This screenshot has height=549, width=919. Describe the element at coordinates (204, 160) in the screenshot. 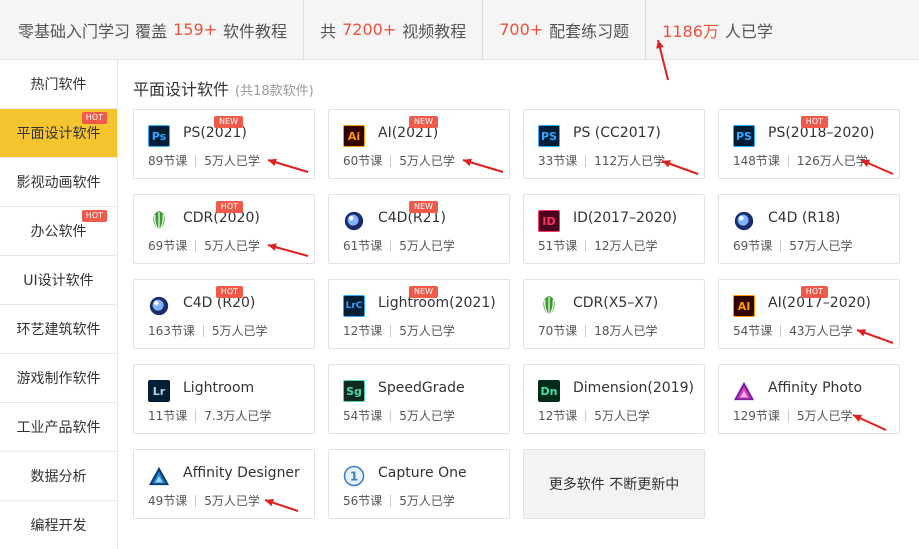

I see `course-meta: 89节课 5万人已学` at that location.